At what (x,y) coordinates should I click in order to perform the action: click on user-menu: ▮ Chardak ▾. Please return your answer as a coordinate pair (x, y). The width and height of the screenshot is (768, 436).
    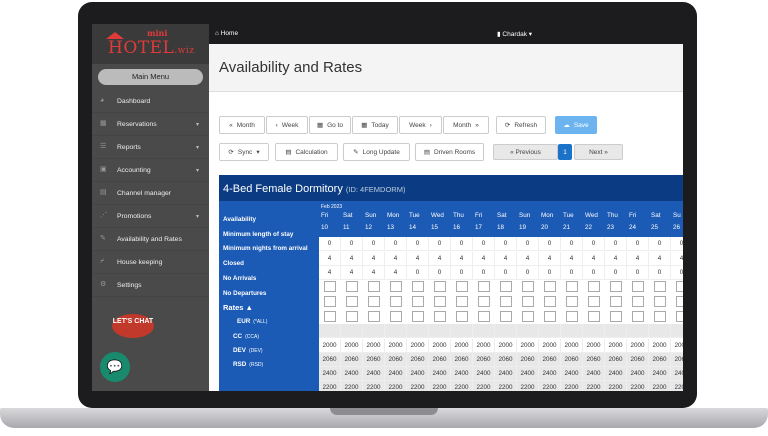
    Looking at the image, I should click on (514, 34).